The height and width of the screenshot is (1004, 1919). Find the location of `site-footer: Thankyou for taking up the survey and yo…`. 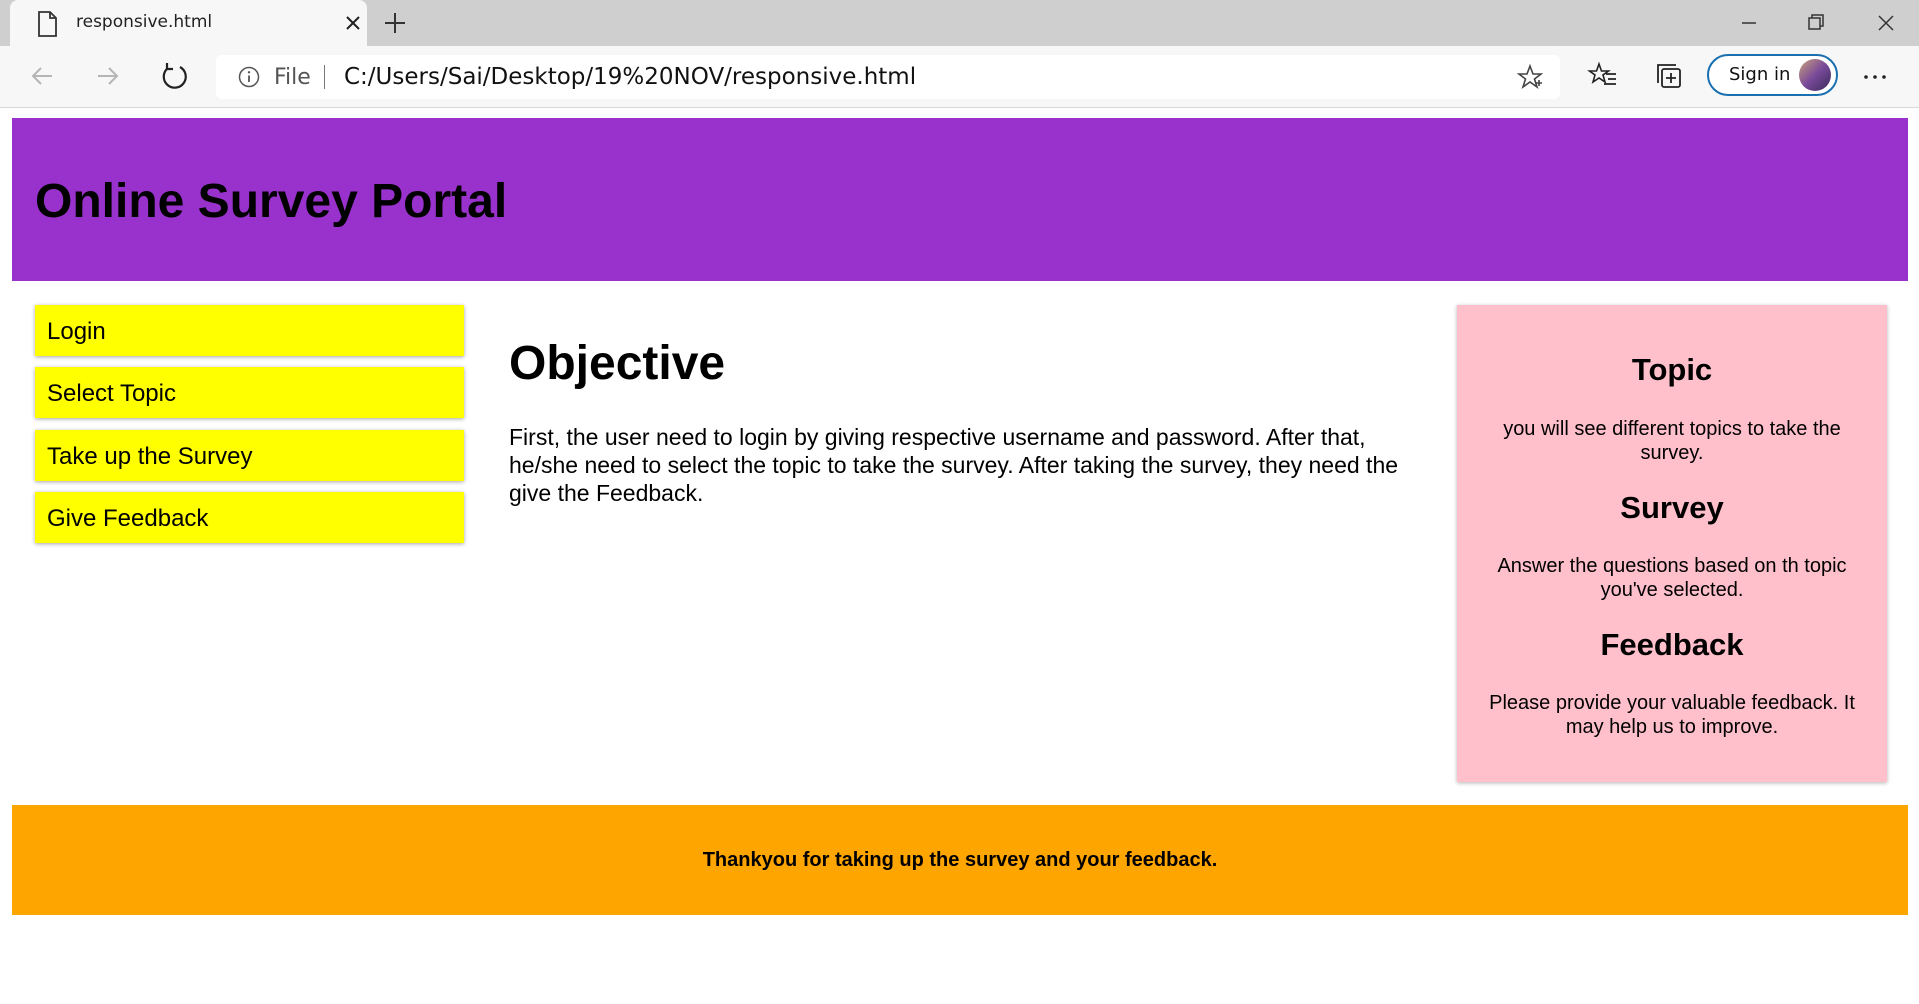

site-footer: Thankyou for taking up the survey and yo… is located at coordinates (960, 860).